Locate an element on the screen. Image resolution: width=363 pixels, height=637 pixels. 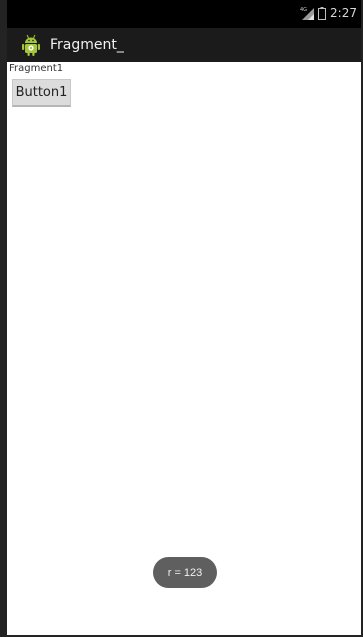
signal-icon: 4G is located at coordinates (307, 13).